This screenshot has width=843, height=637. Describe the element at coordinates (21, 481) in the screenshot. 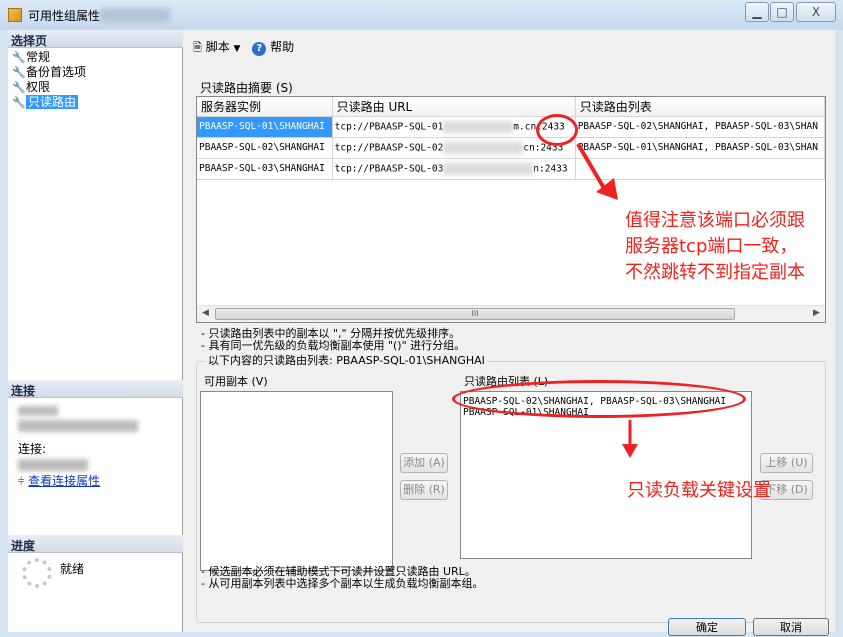

I see `network-icon: ⫩` at that location.